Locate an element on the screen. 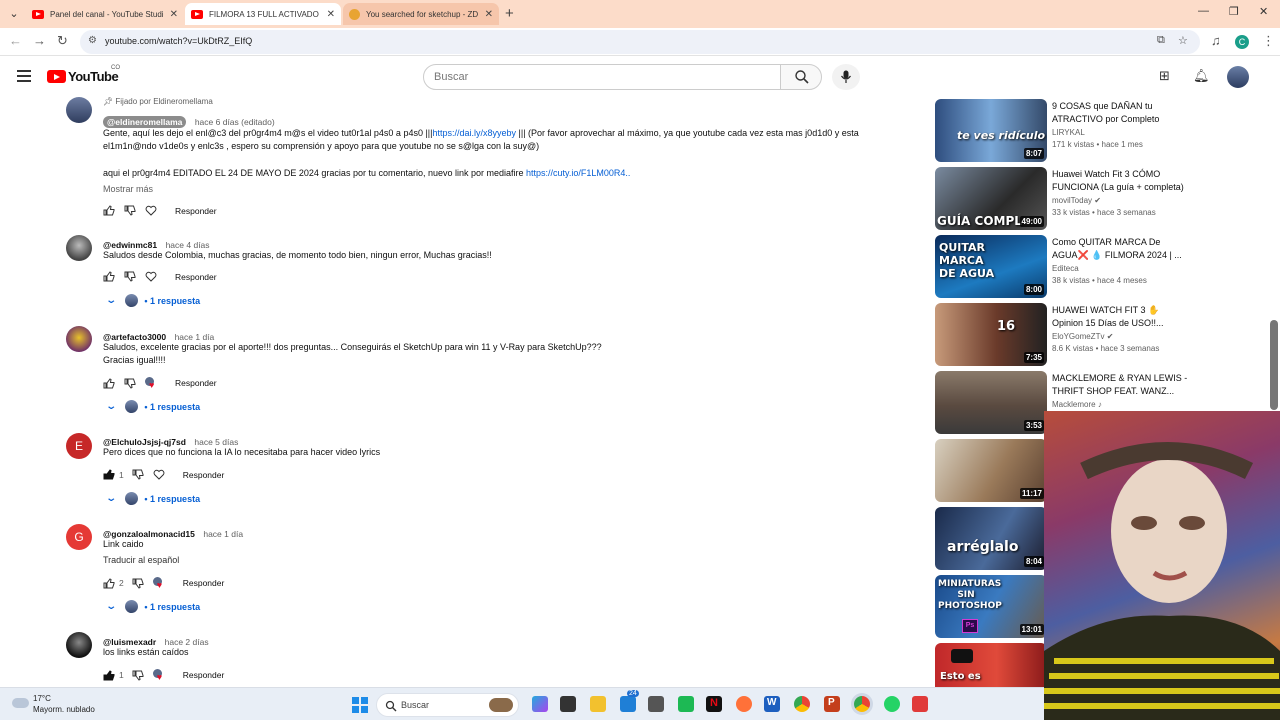  chrome-icon is located at coordinates (802, 704).